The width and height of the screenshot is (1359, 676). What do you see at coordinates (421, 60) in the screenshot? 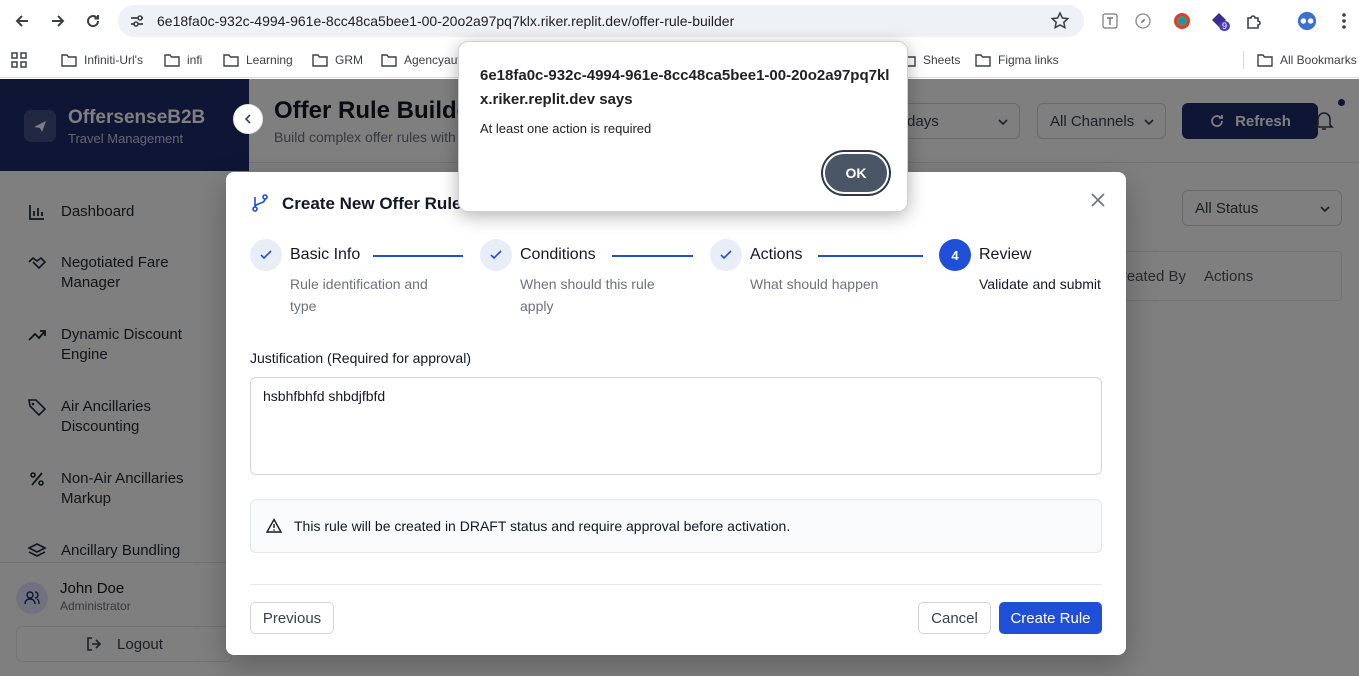
I see `bookmark-folder: Agencyaut` at bounding box center [421, 60].